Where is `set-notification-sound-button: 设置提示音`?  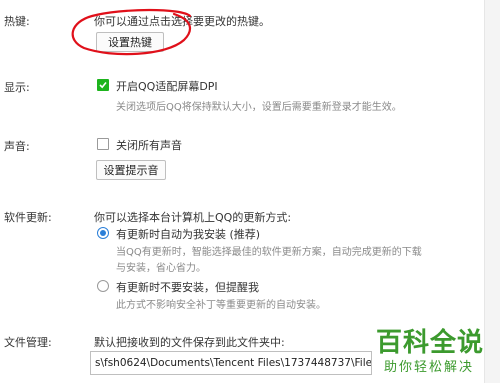
set-notification-sound-button: 设置提示音 is located at coordinates (131, 170).